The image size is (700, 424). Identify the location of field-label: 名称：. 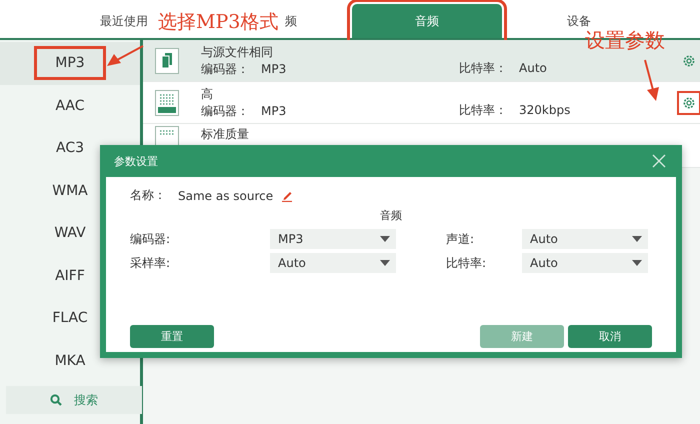
(148, 195).